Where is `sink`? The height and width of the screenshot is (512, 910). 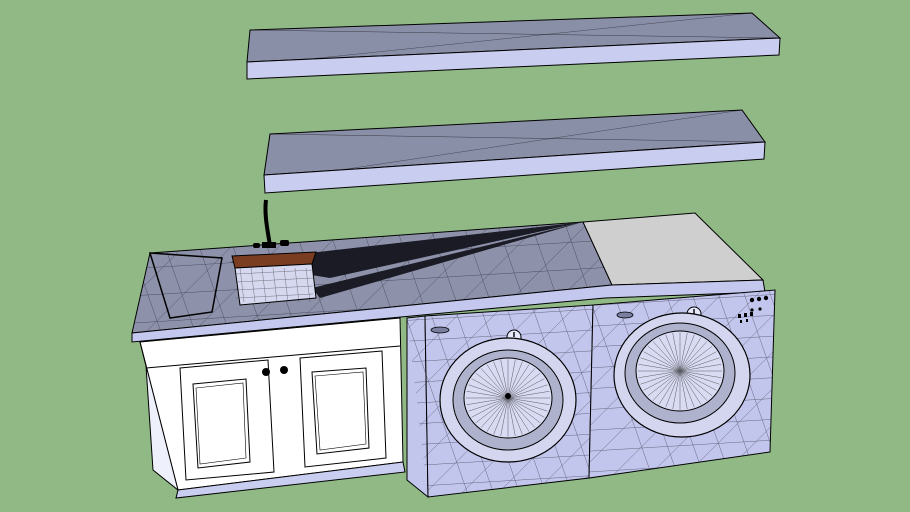 sink is located at coordinates (274, 278).